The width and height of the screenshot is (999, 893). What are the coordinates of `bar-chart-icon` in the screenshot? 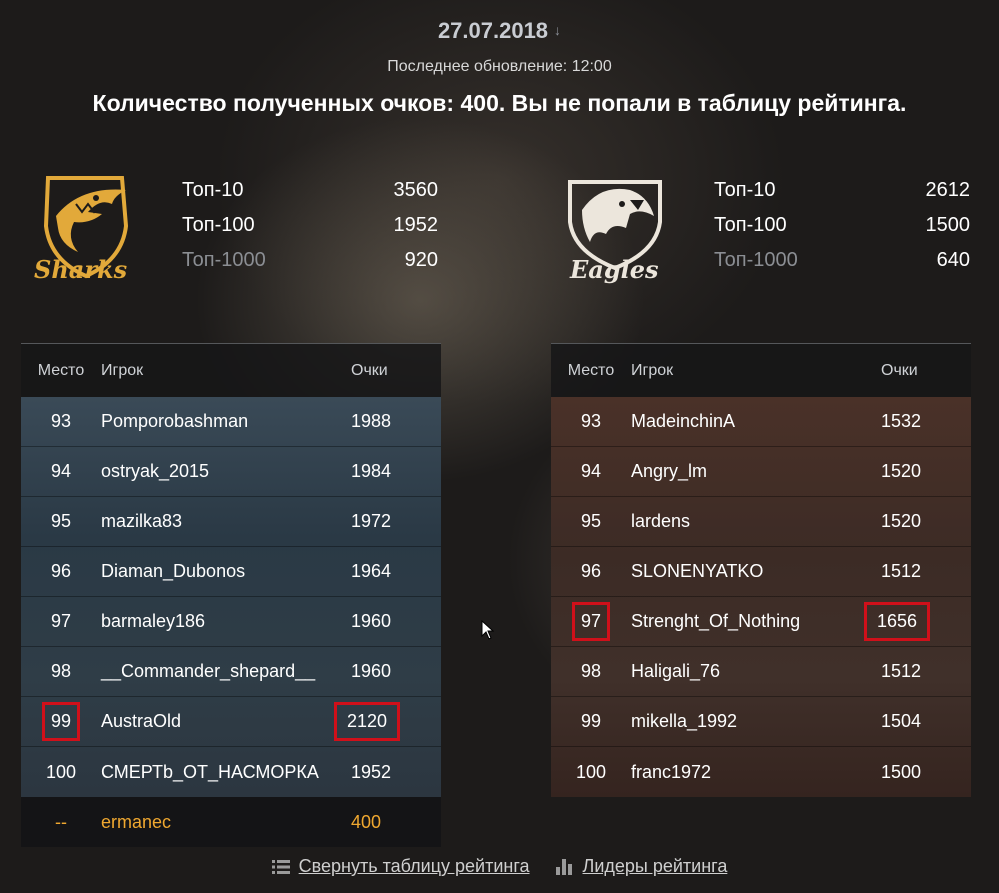 It's located at (563, 866).